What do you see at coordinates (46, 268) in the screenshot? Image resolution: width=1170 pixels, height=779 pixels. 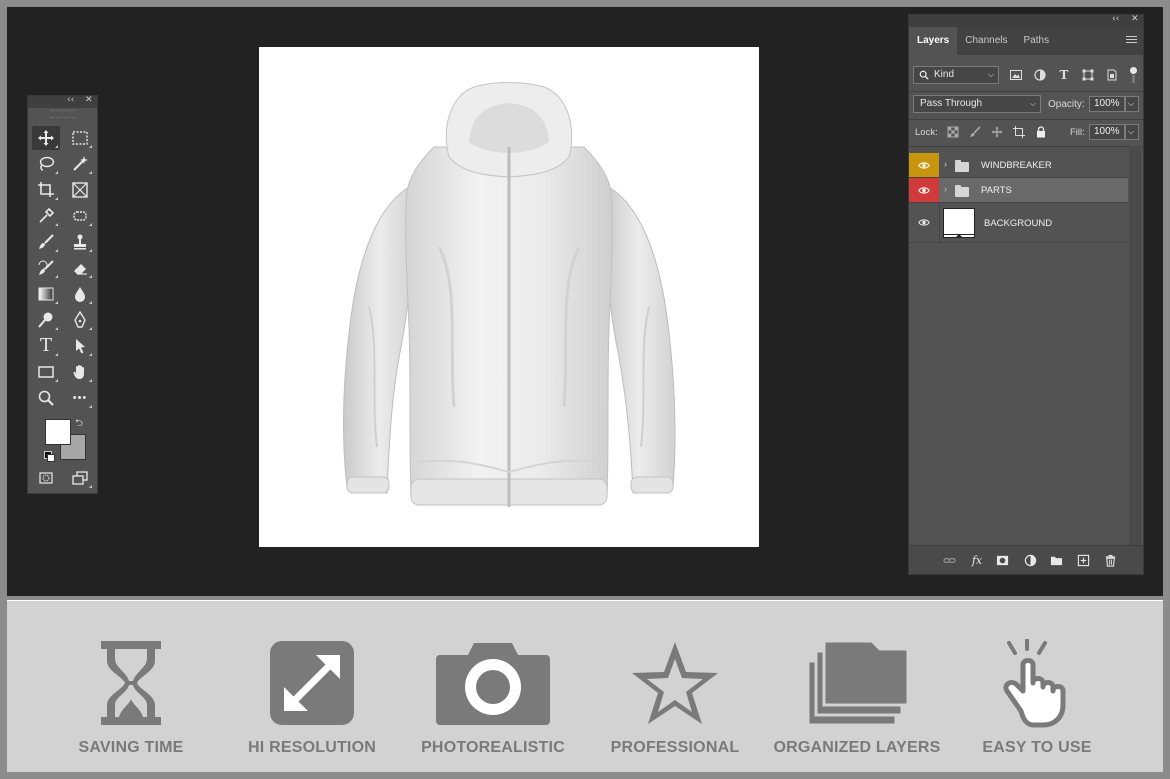 I see `history-brush-tool` at bounding box center [46, 268].